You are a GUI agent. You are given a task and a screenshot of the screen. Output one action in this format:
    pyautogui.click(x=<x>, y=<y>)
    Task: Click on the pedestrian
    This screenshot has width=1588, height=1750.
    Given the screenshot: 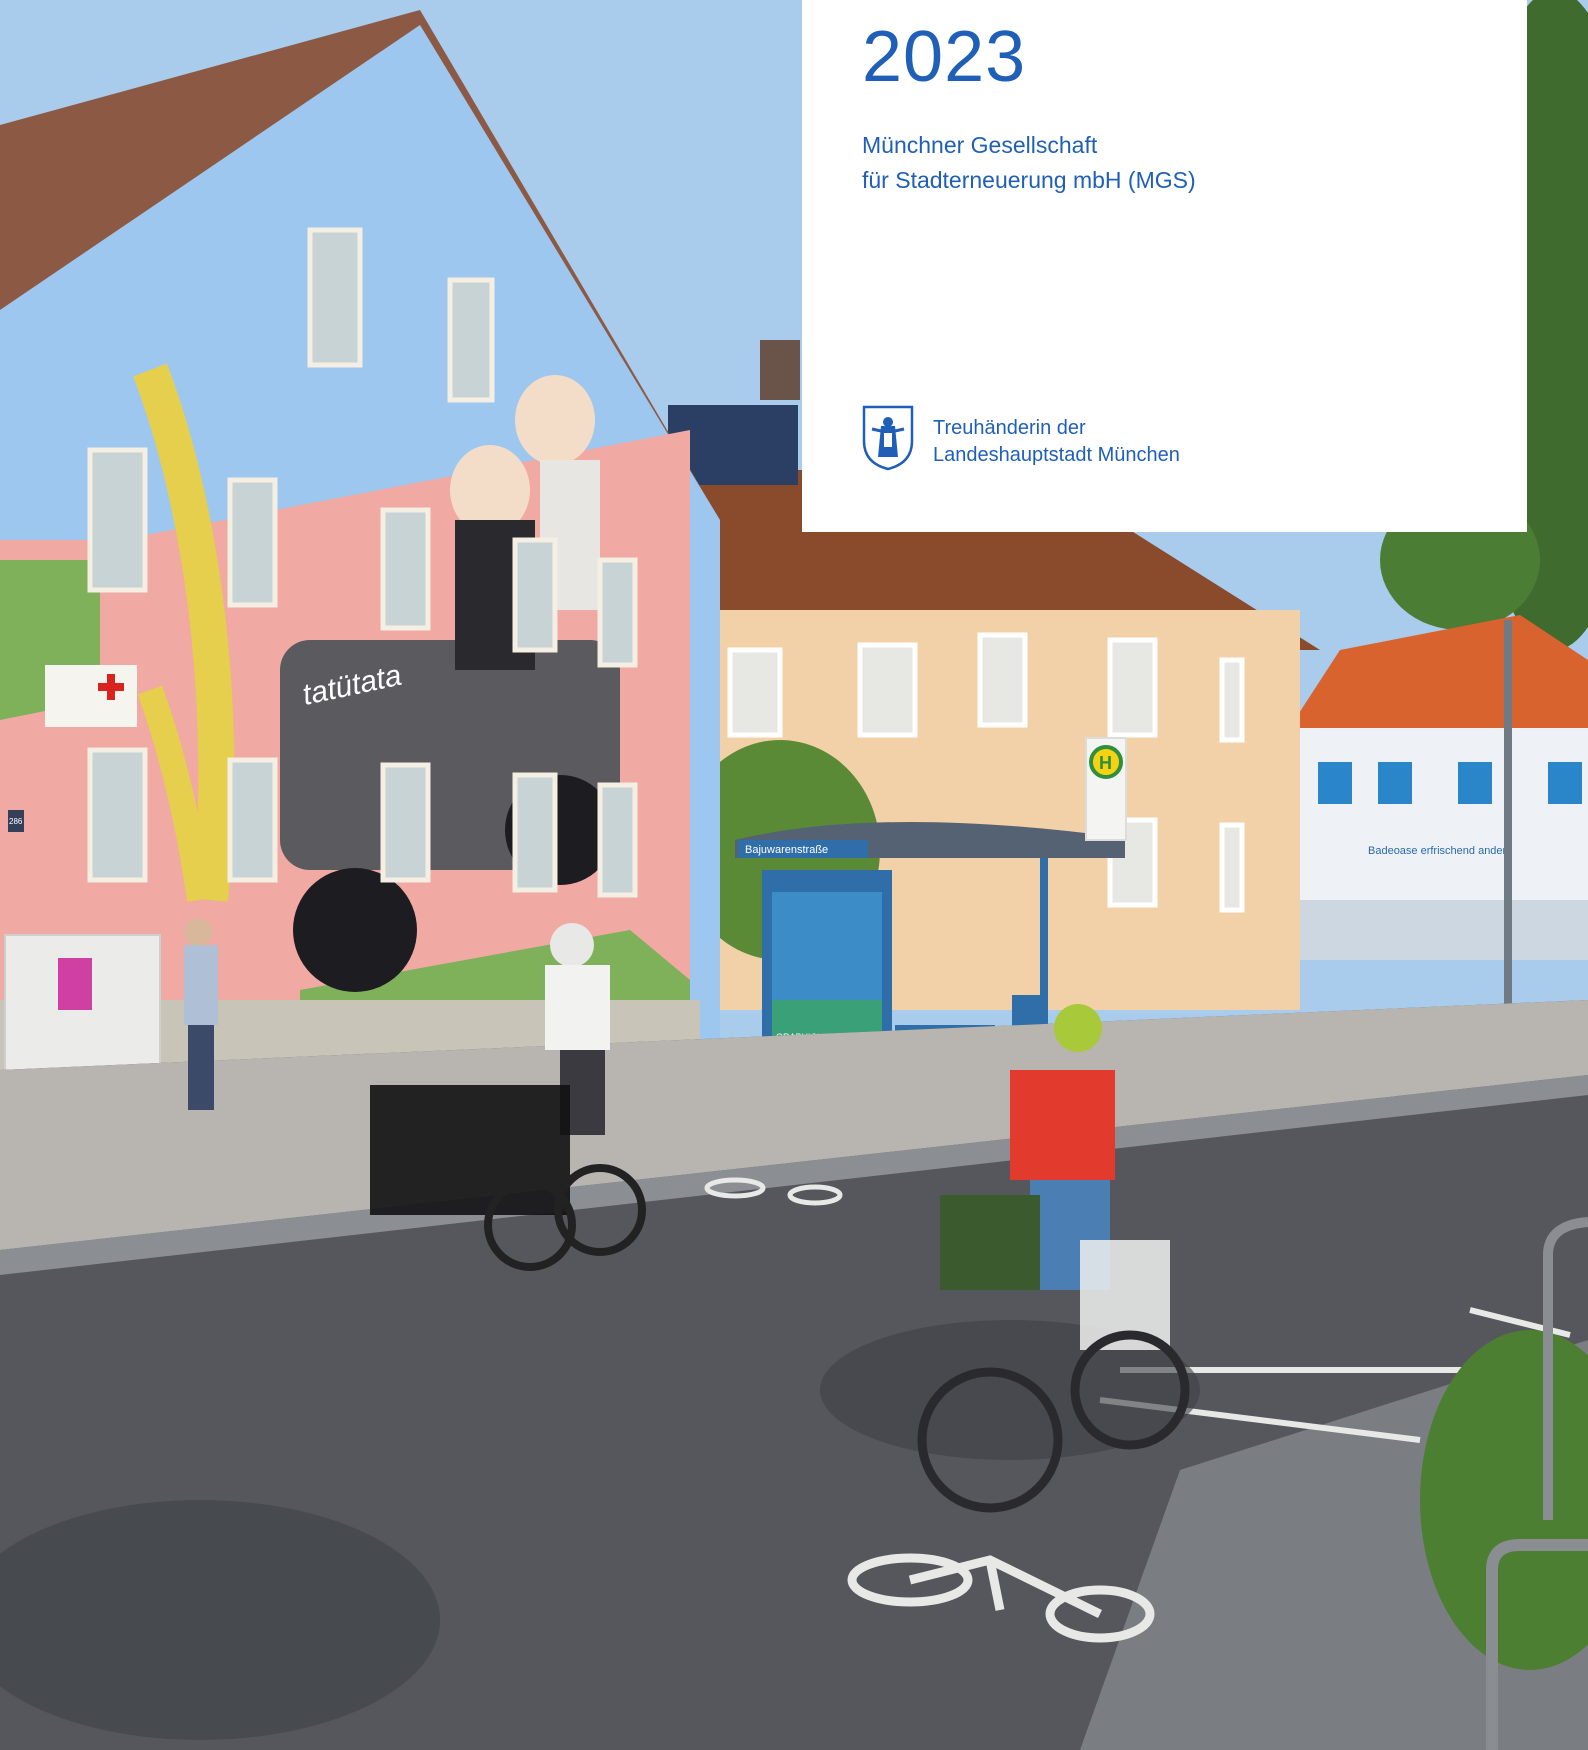 What is the action you would take?
    pyautogui.click(x=201, y=1014)
    